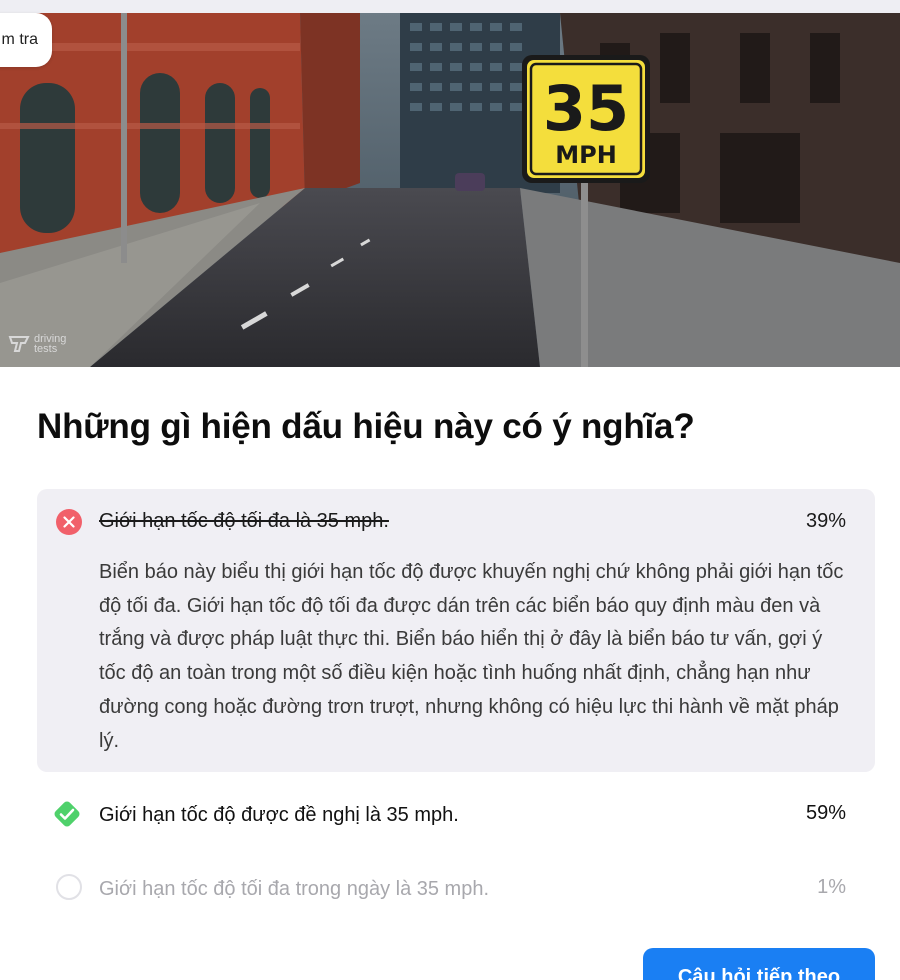  What do you see at coordinates (46, 349) in the screenshot?
I see `watermark-line2: tests` at bounding box center [46, 349].